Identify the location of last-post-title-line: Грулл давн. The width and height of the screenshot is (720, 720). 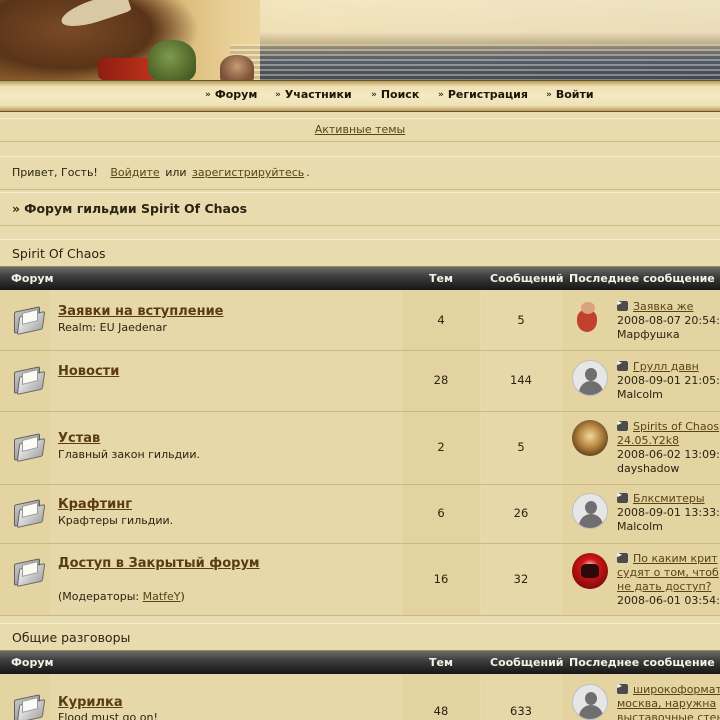
(658, 365).